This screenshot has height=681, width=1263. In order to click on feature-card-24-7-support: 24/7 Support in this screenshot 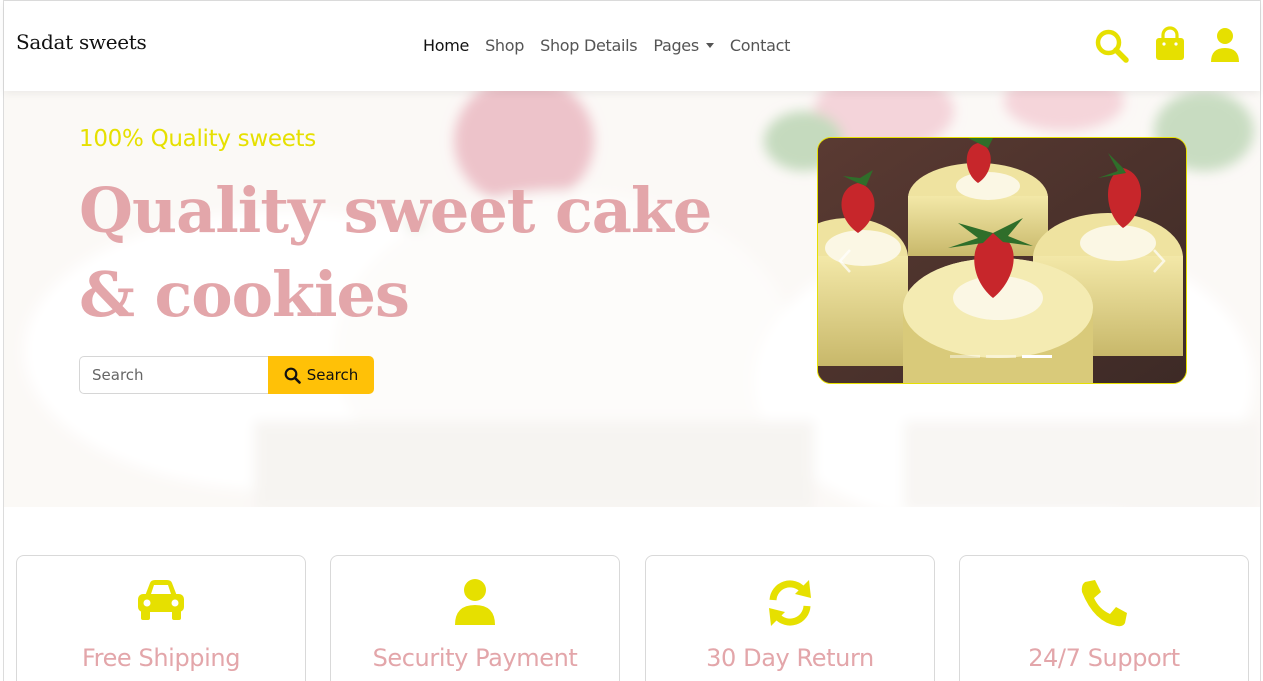, I will do `click(1104, 618)`.